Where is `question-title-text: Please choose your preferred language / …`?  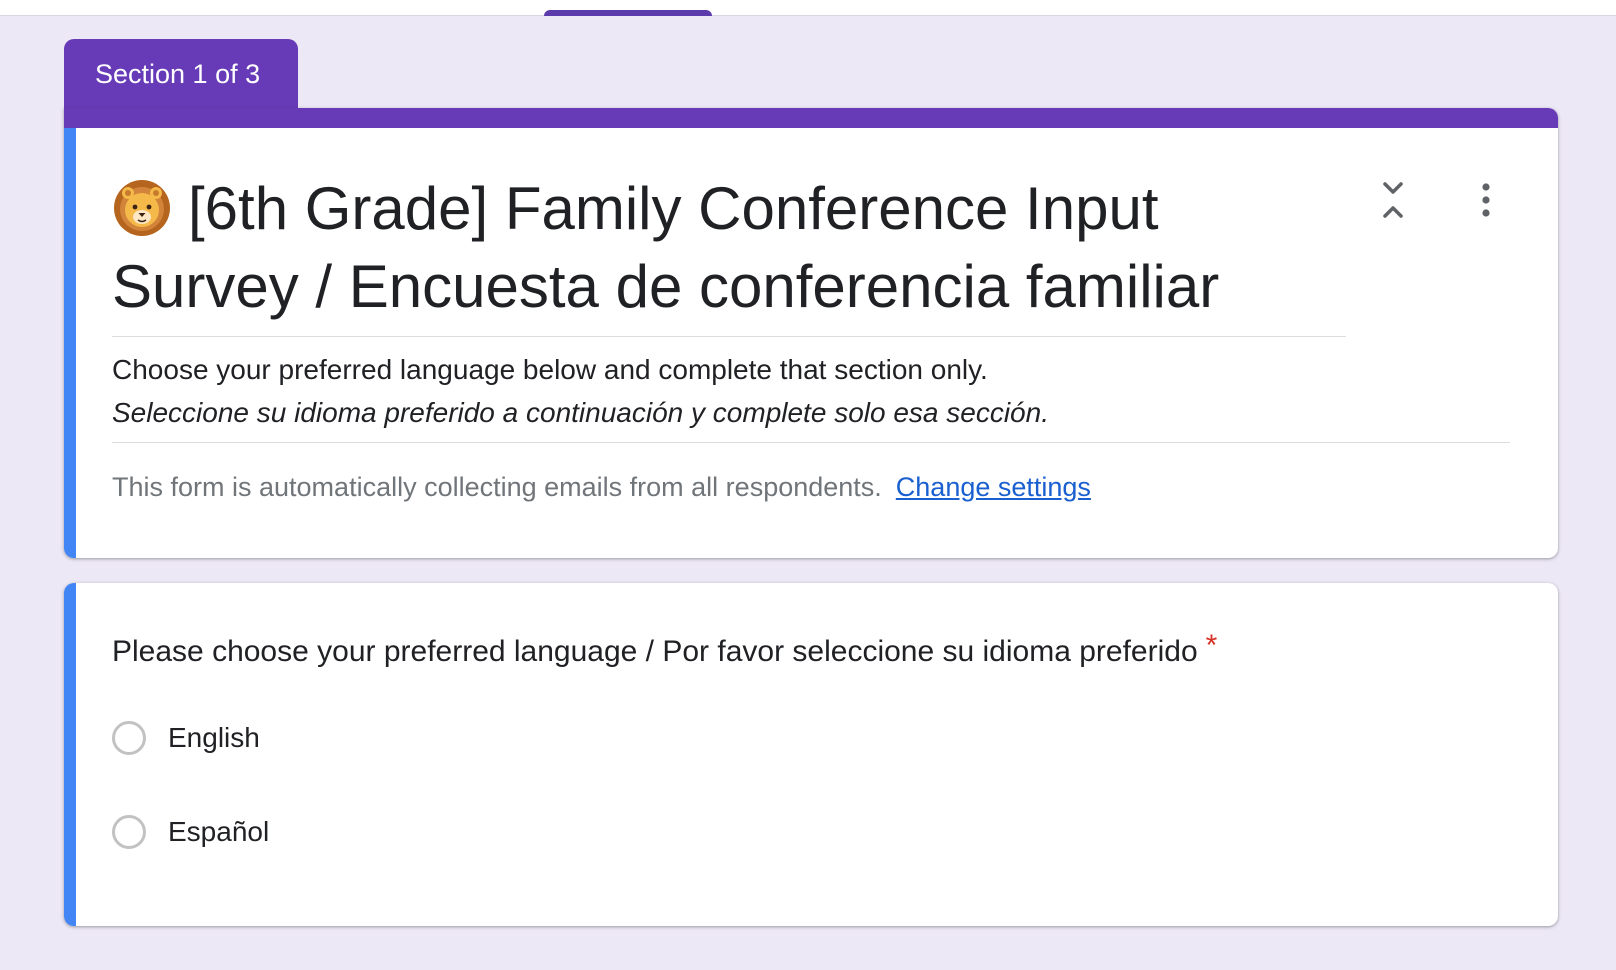 question-title-text: Please choose your preferred language / … is located at coordinates (655, 651).